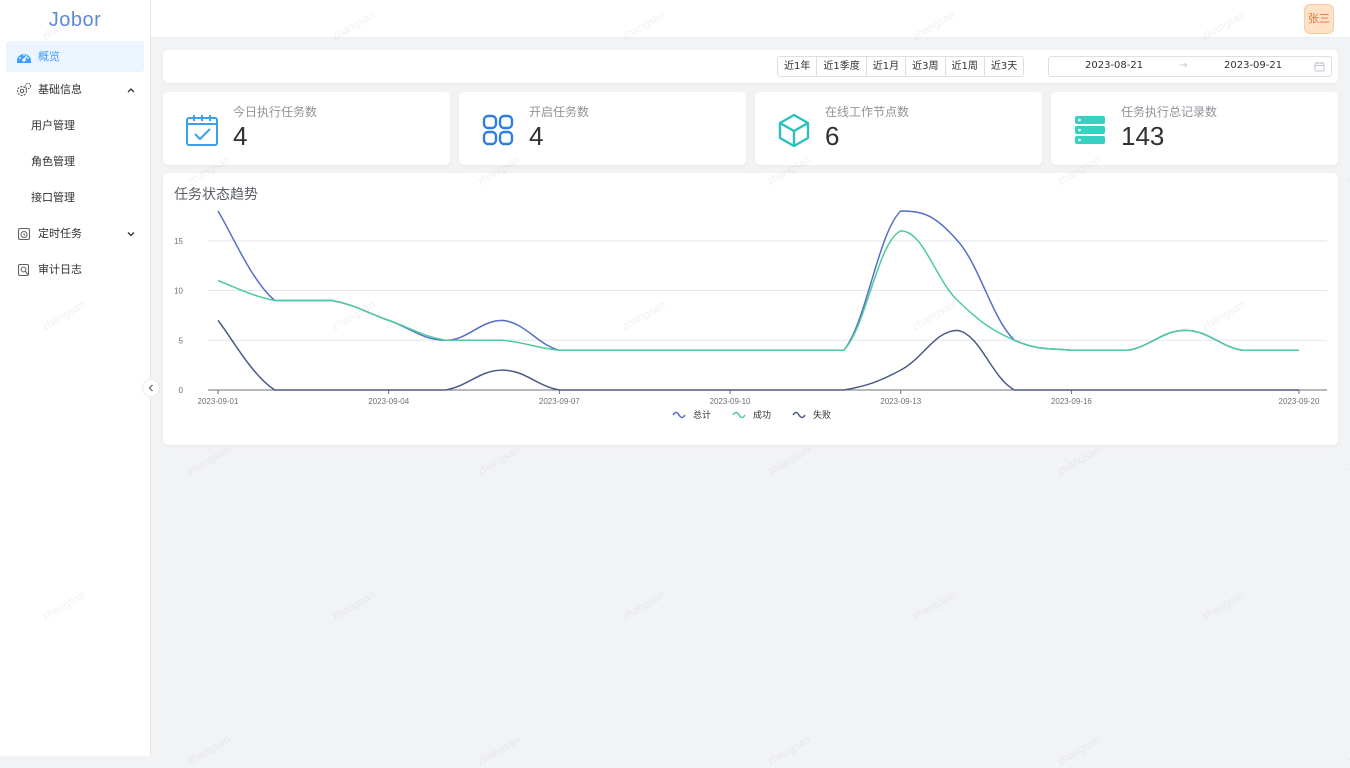 This screenshot has width=1350, height=768. I want to click on sidebar-menu: 概览 基础信息 用户管理 角色管理 接口管理 定时任务 审计日志, so click(75, 164).